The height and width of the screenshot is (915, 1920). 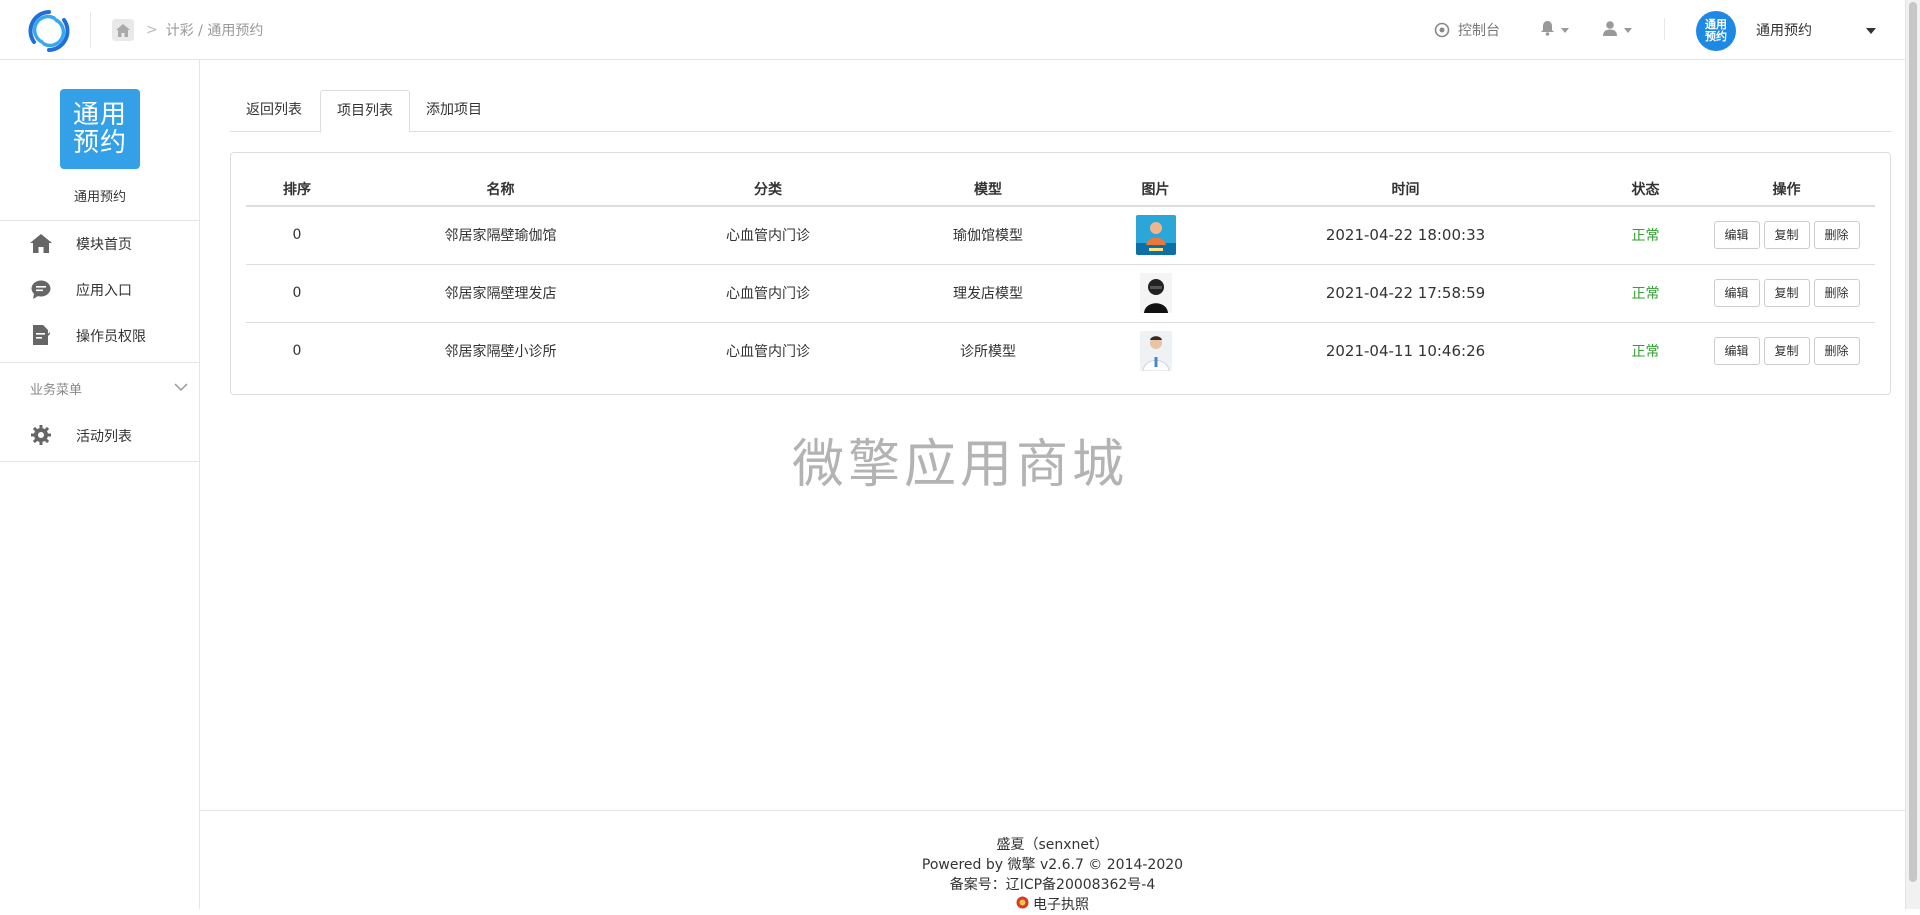 What do you see at coordinates (1786, 190) in the screenshot?
I see `column-header-actions: 操作` at bounding box center [1786, 190].